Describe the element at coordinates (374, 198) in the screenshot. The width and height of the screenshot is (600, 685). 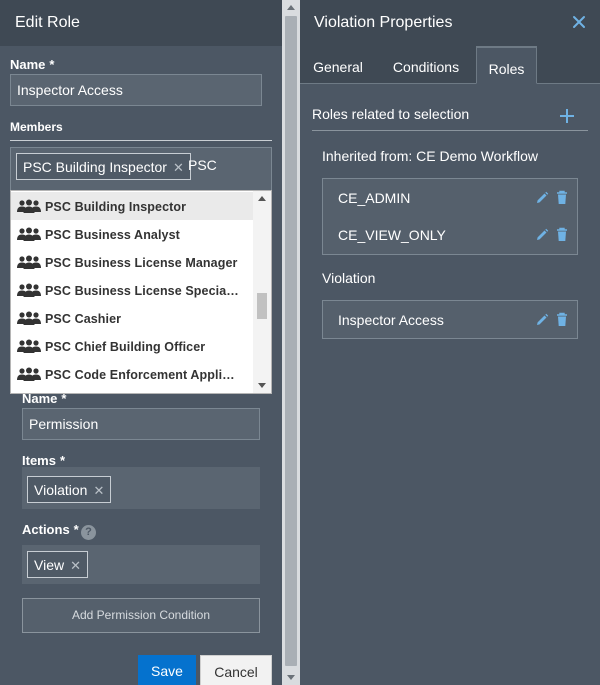
I see `role-name: CE_ADMIN` at that location.